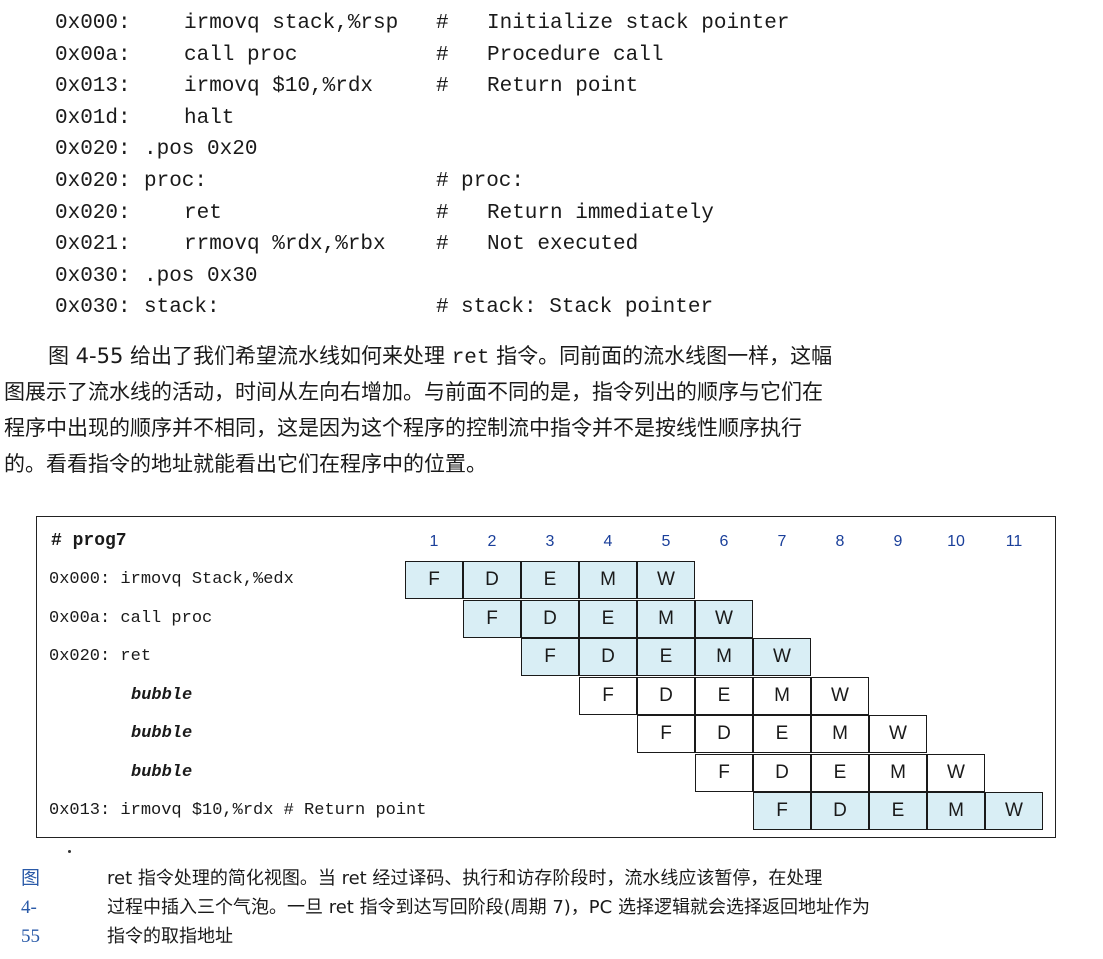  Describe the element at coordinates (434, 541) in the screenshot. I see `cycle-number: 1` at that location.